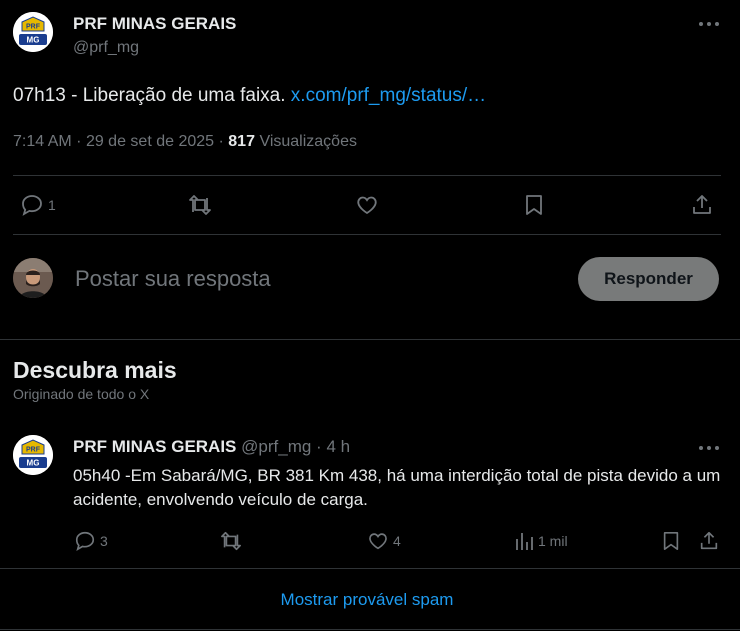 The width and height of the screenshot is (740, 631). Describe the element at coordinates (154, 446) in the screenshot. I see `related-author-name: PRF MINAS GERAIS` at that location.